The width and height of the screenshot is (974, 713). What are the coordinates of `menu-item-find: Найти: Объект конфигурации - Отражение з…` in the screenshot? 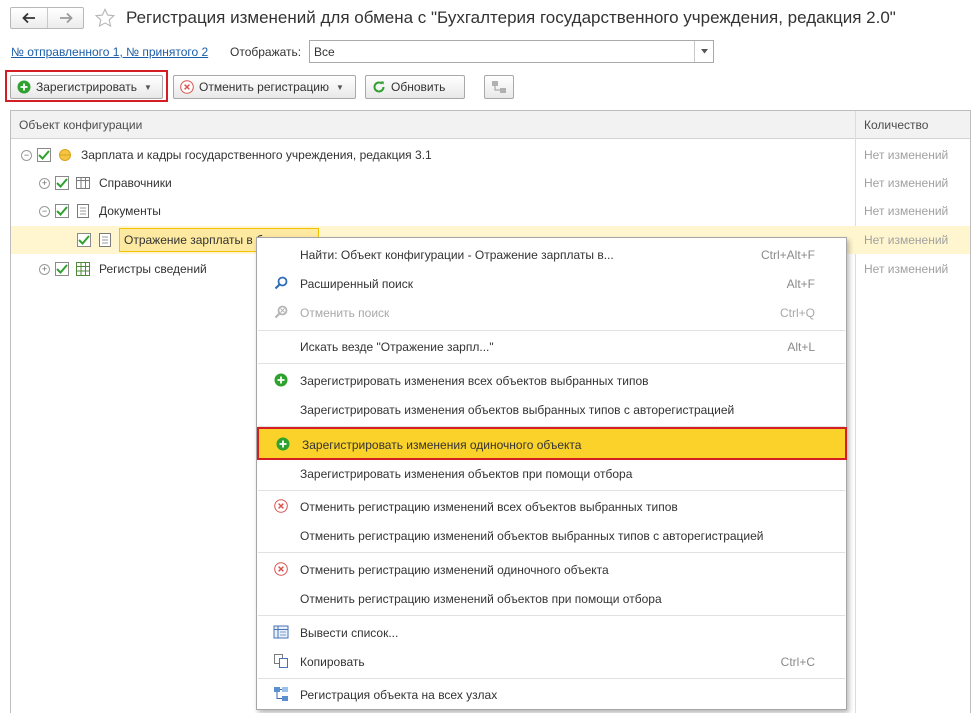 It's located at (551, 254).